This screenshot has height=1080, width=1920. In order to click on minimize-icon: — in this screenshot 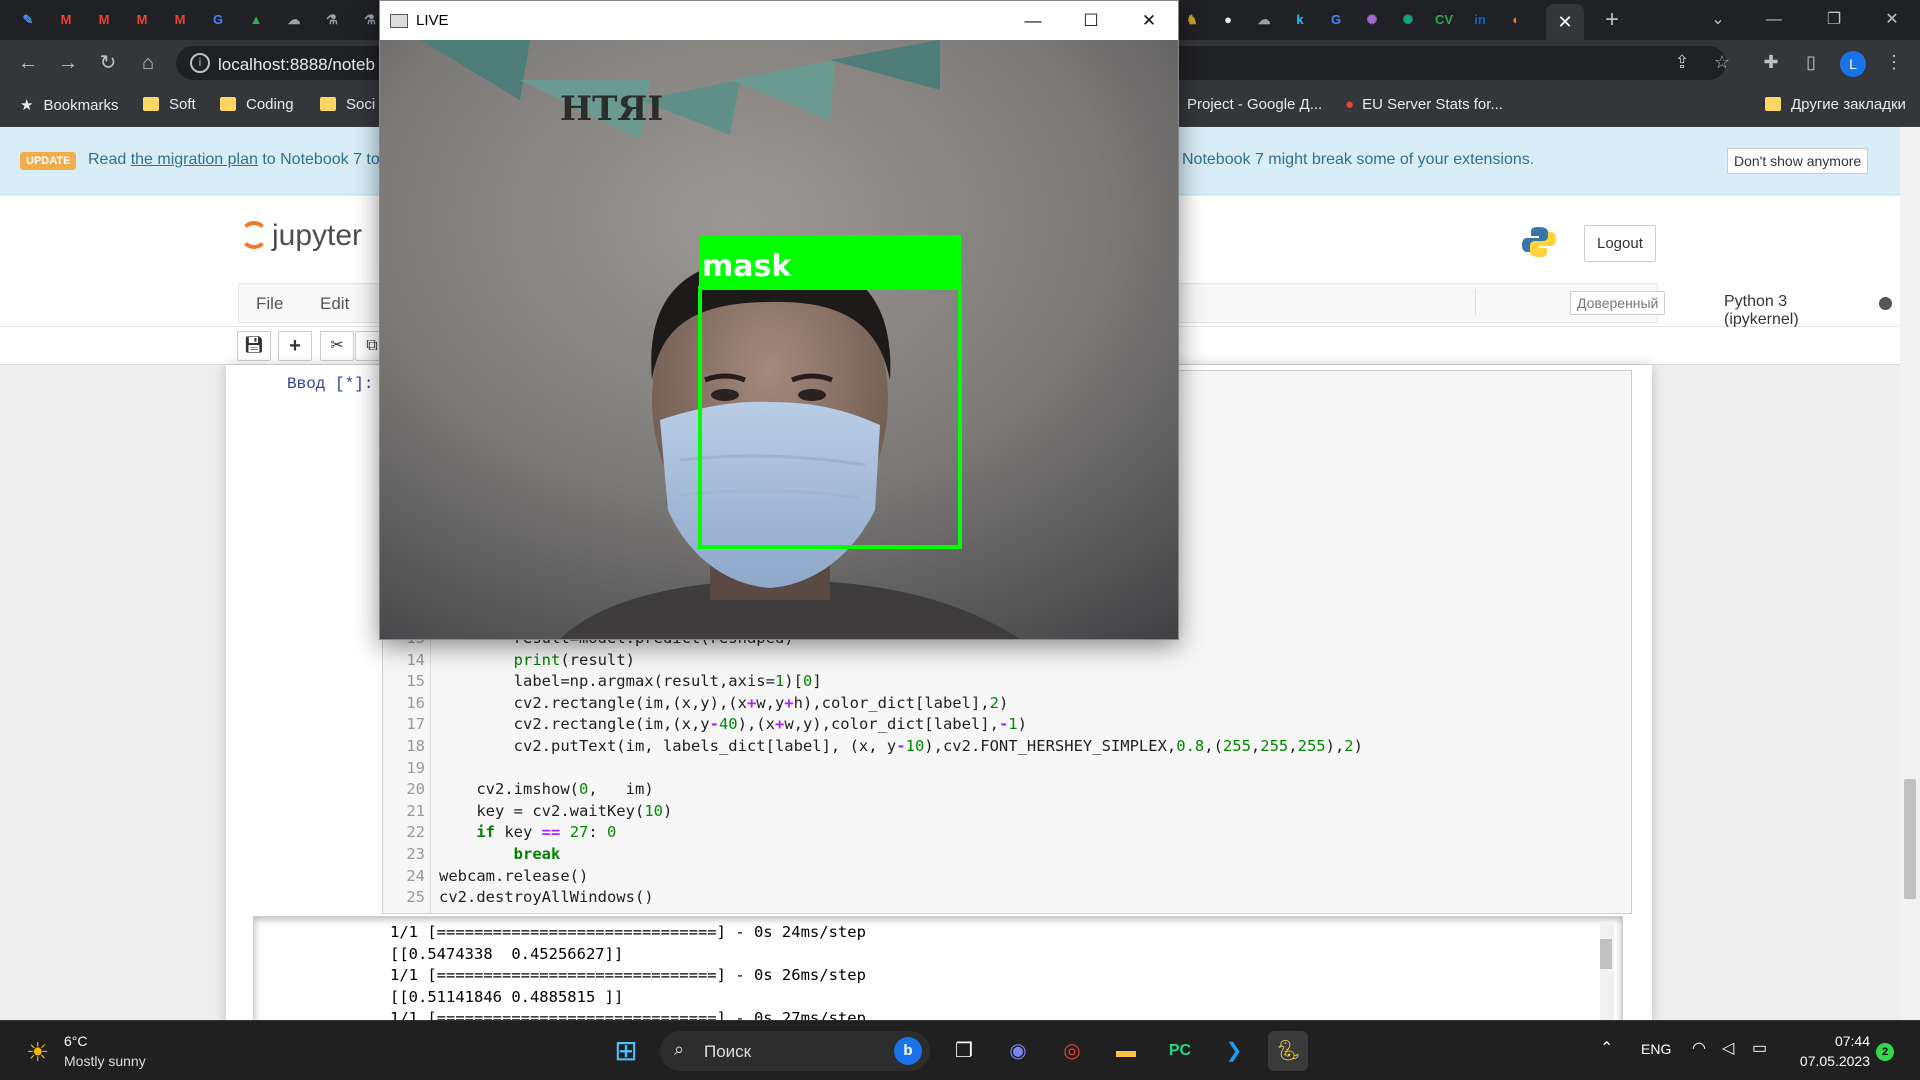, I will do `click(1774, 20)`.